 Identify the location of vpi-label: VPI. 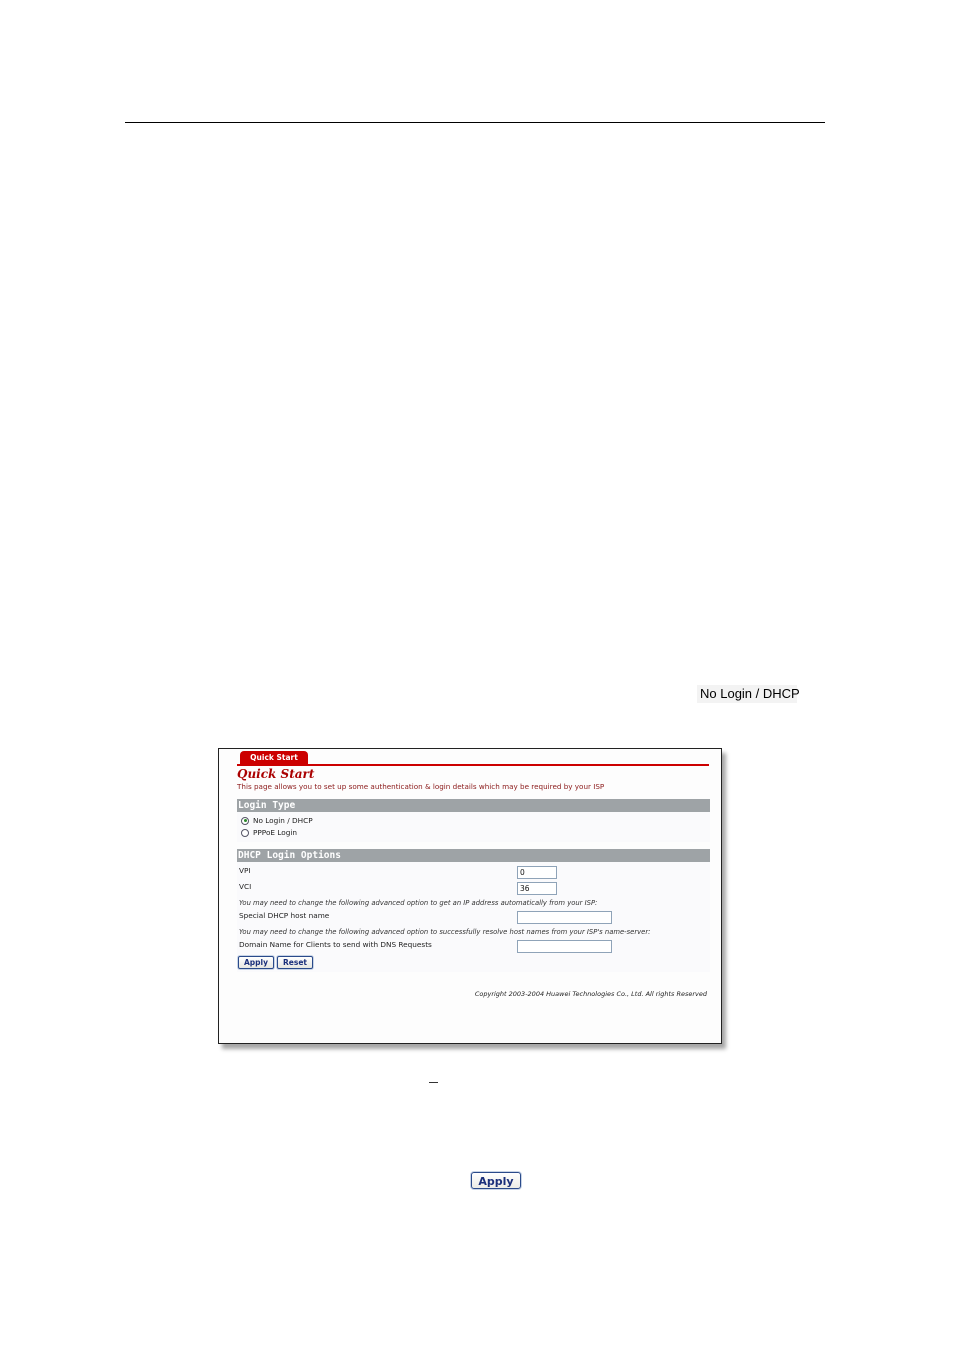
(245, 870).